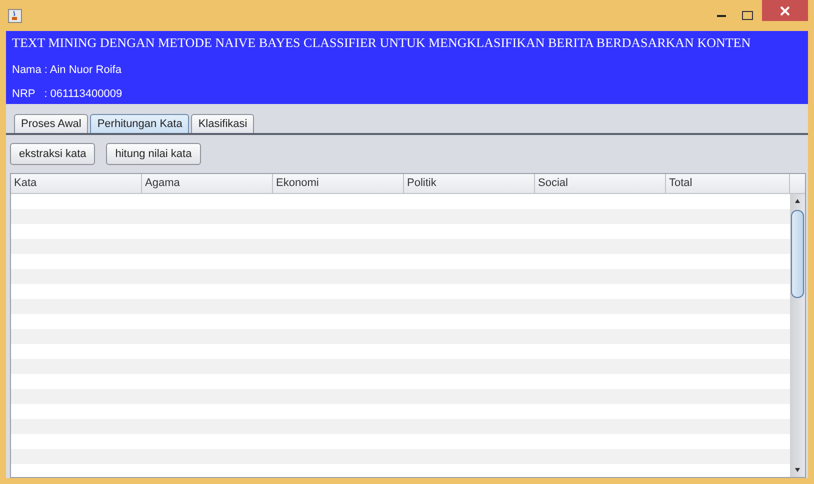 The image size is (814, 484). Describe the element at coordinates (51, 123) in the screenshot. I see `tab: Proses Awal` at that location.